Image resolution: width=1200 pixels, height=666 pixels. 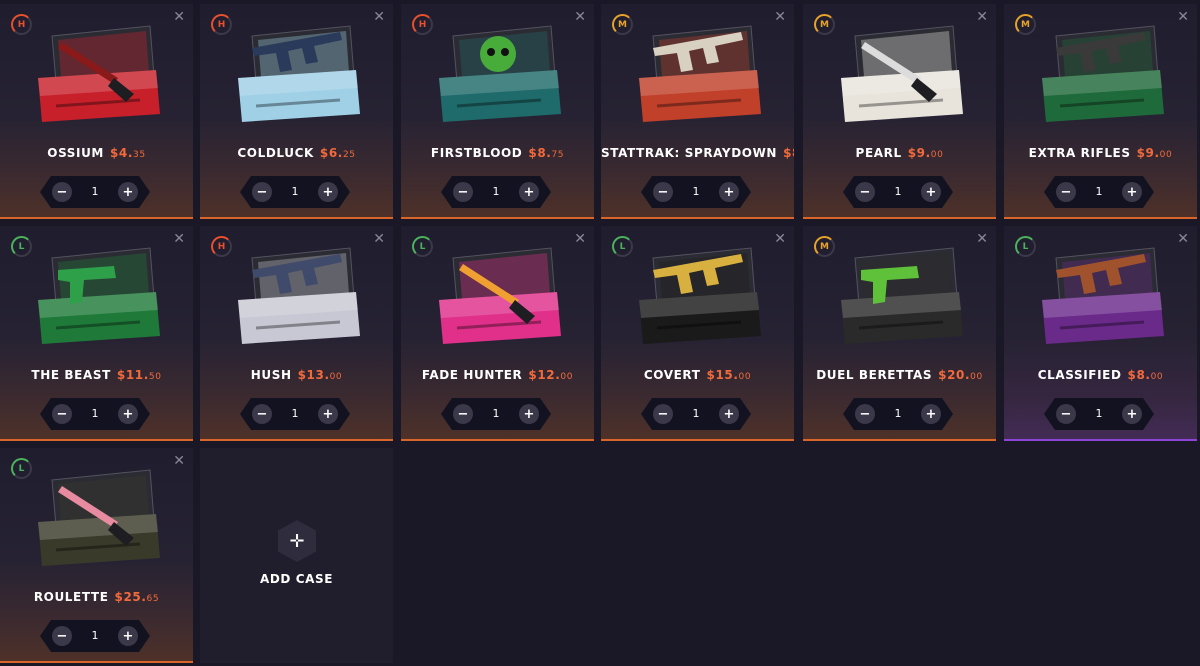 What do you see at coordinates (96, 555) in the screenshot?
I see `case-card: L ✕ ROULETTE $25.65−1 +` at bounding box center [96, 555].